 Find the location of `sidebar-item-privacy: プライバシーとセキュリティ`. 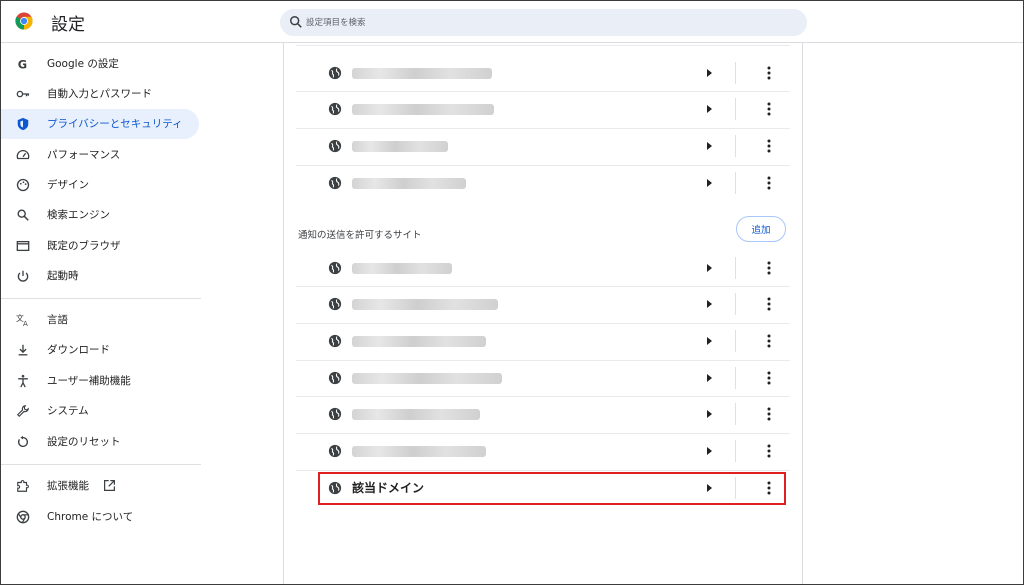

sidebar-item-privacy: プライバシーとセキュリティ is located at coordinates (100, 124).